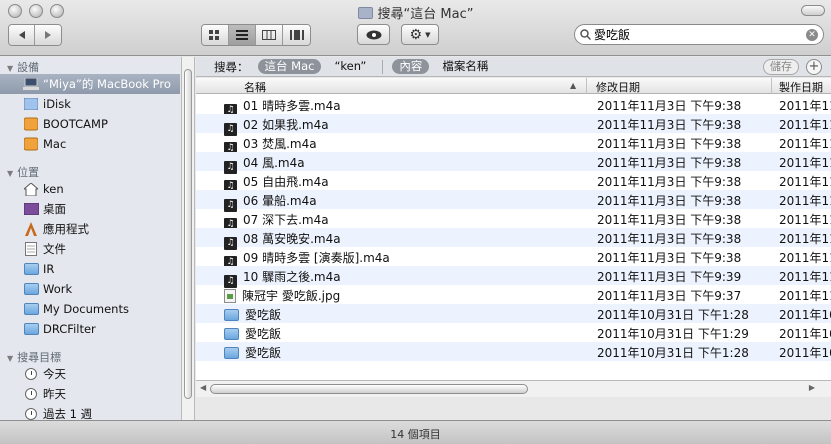 The image size is (831, 444). I want to click on file-name-cell: 愛吃飯, so click(252, 352).